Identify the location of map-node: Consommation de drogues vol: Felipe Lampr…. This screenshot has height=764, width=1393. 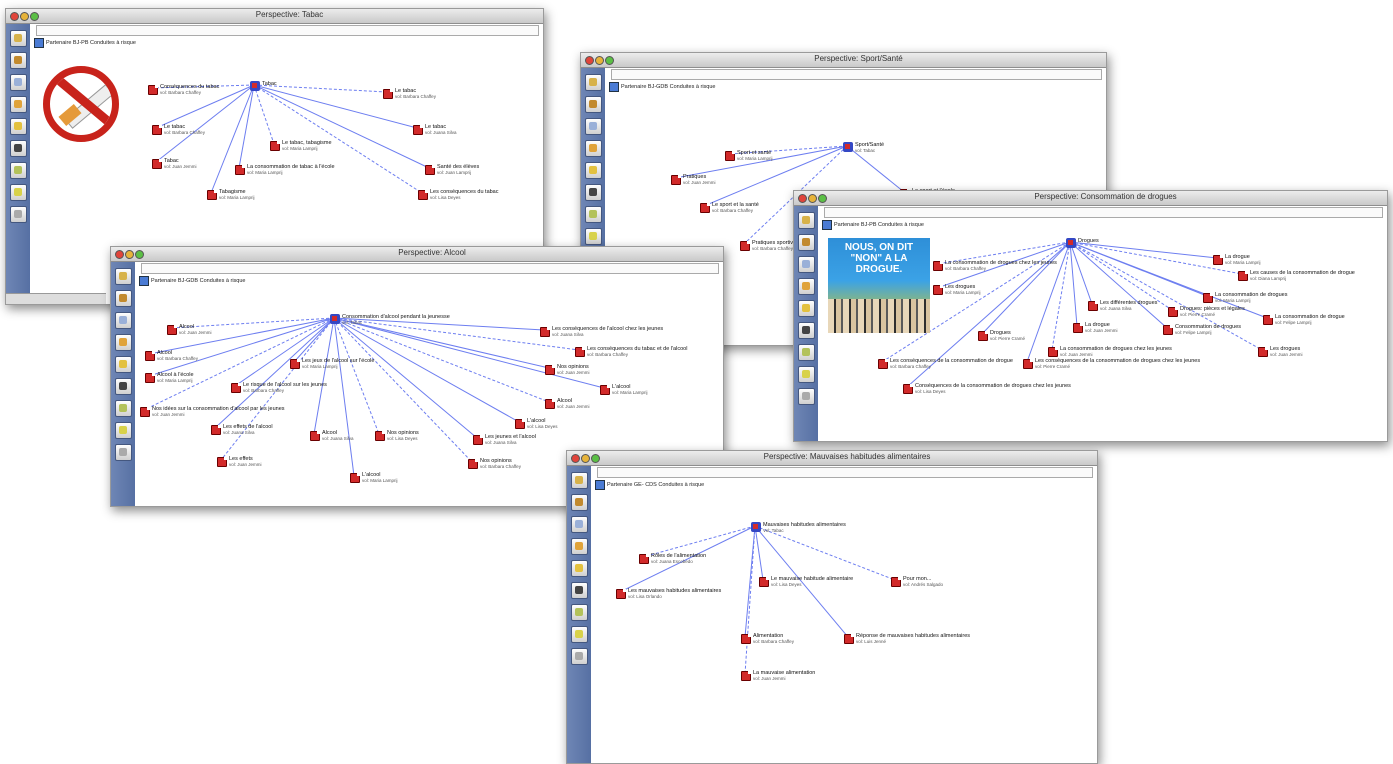
(1202, 330).